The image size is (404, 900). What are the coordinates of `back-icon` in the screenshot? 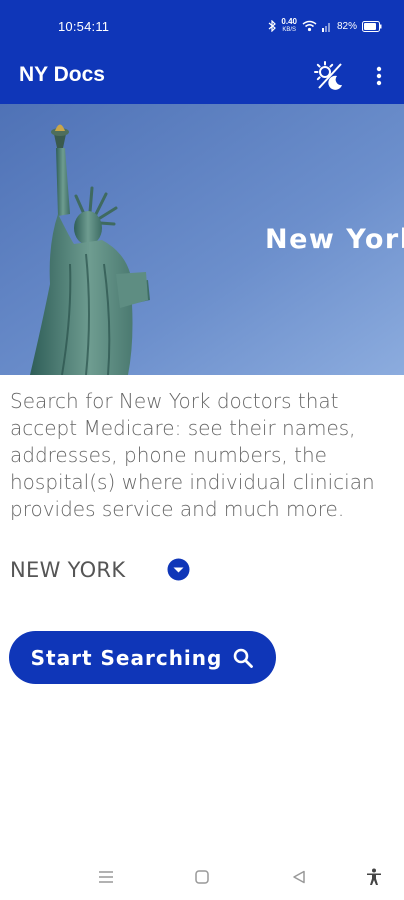 It's located at (299, 877).